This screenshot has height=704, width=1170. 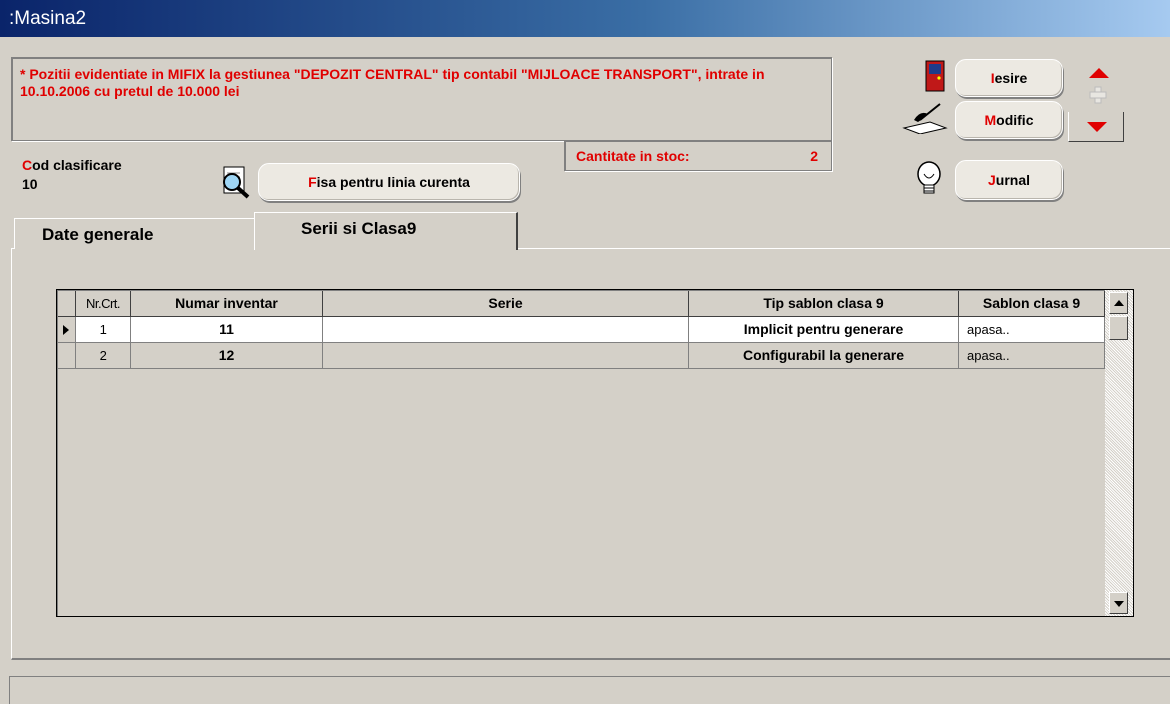 I want to click on scroll-down-icon, so click(x=1119, y=604).